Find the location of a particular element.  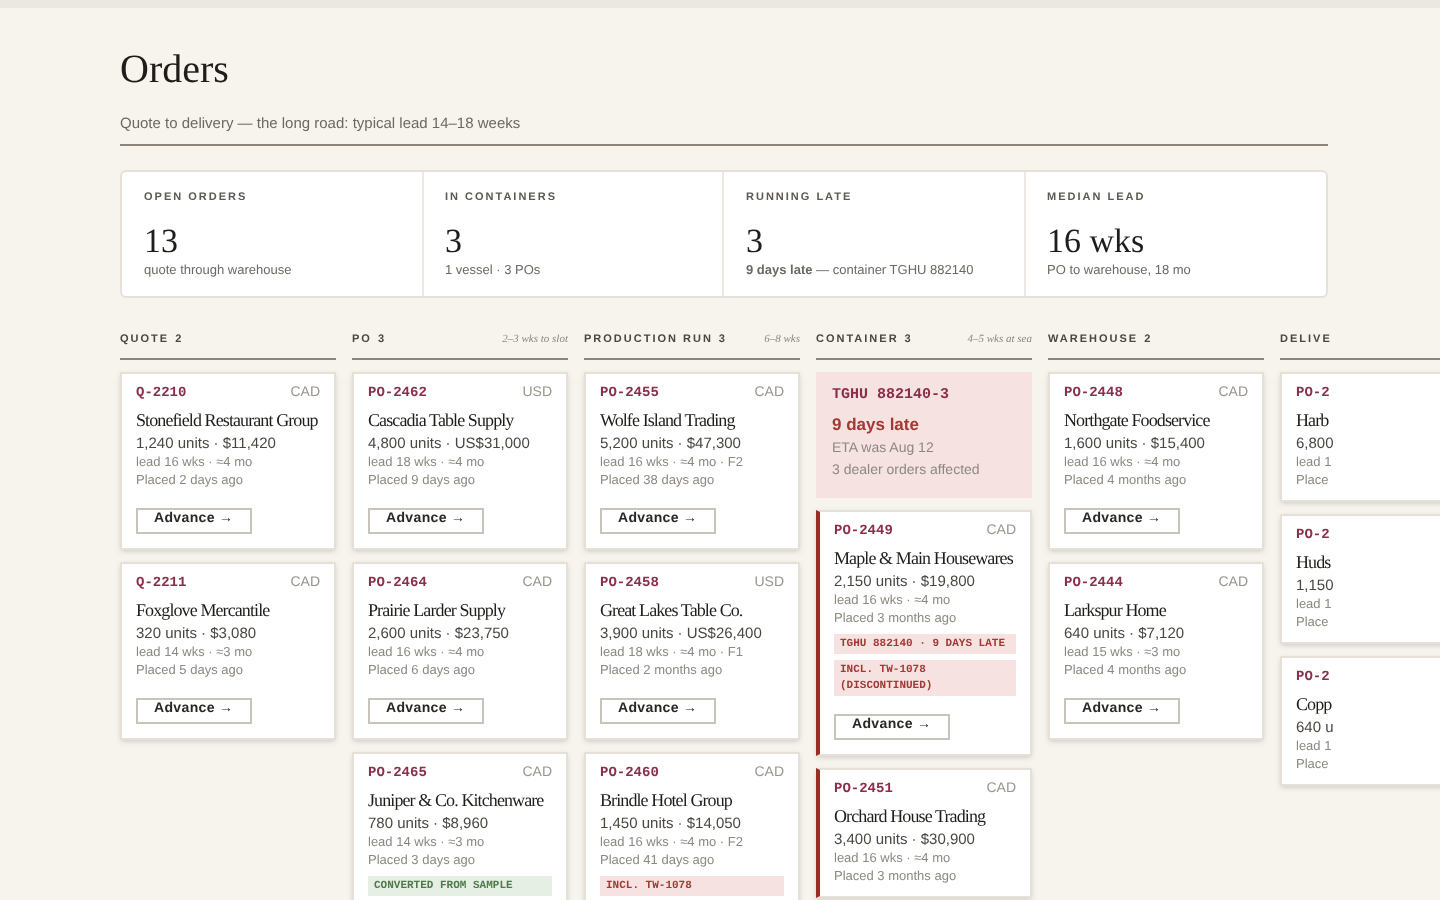

customer-name: Northgate Foodservice is located at coordinates (1138, 420).